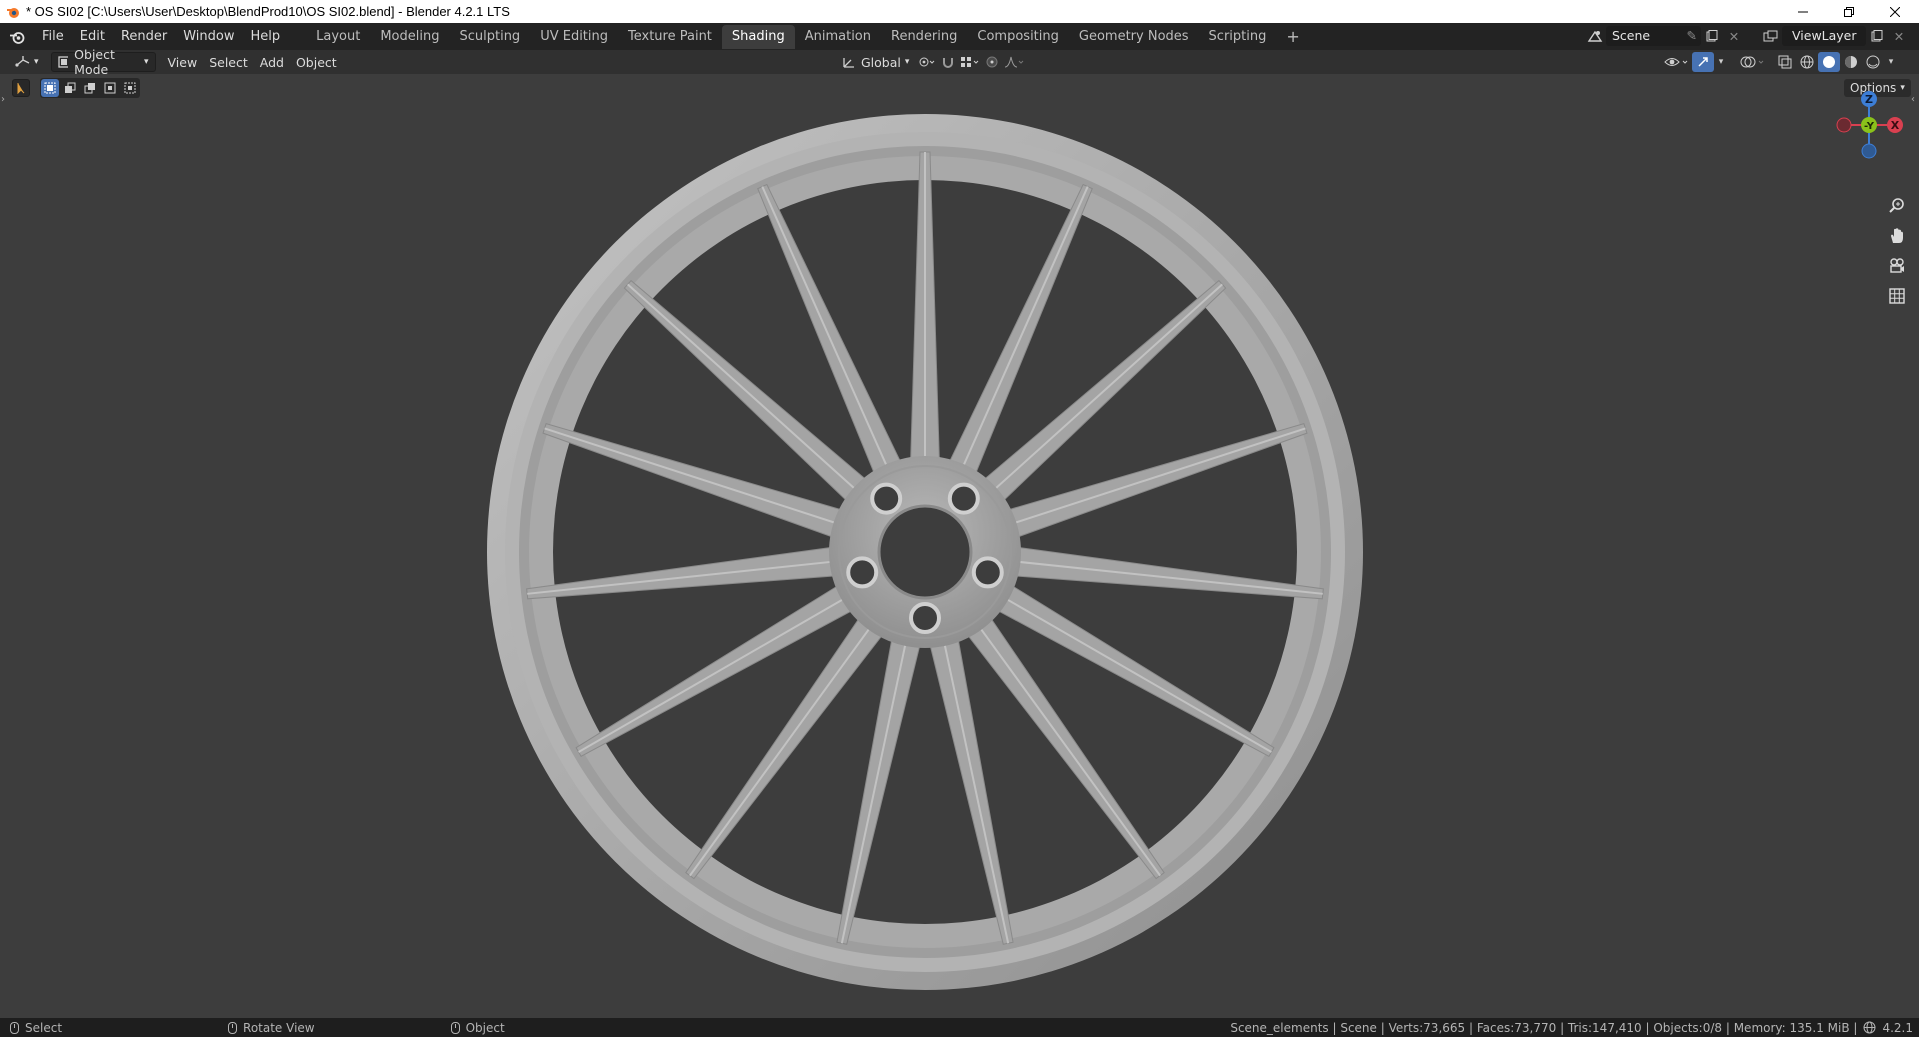 Image resolution: width=1919 pixels, height=1037 pixels. What do you see at coordinates (22, 61) in the screenshot?
I see `3d-viewport-icon` at bounding box center [22, 61].